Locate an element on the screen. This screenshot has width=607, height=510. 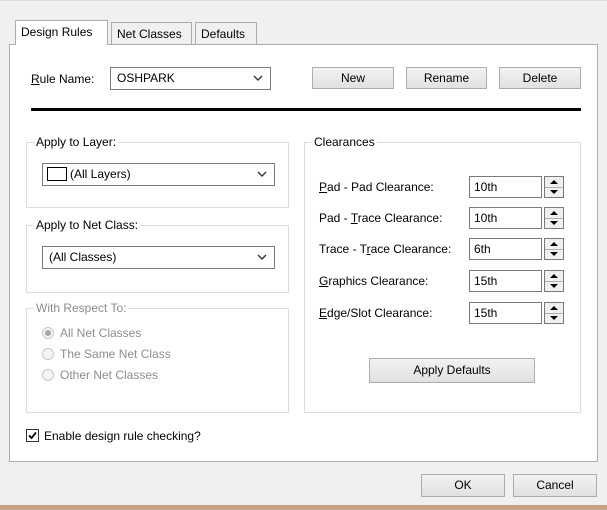
pad-trace-spinner is located at coordinates (554, 218).